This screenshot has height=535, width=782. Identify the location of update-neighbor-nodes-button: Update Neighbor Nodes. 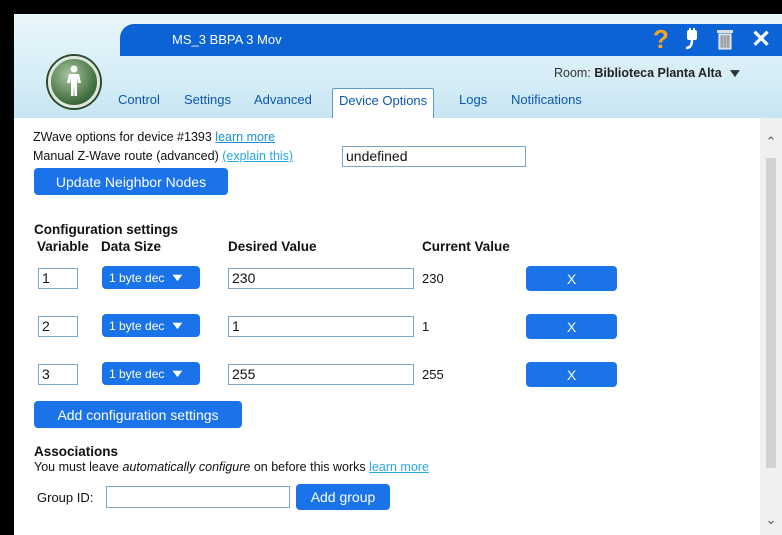
(131, 181).